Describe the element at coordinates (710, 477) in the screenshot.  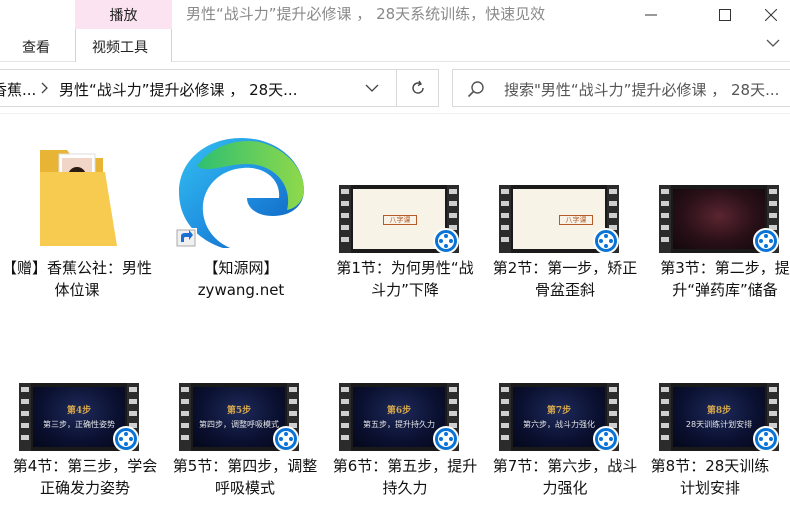
I see `item-label: 第8节：28天训练计划安排` at that location.